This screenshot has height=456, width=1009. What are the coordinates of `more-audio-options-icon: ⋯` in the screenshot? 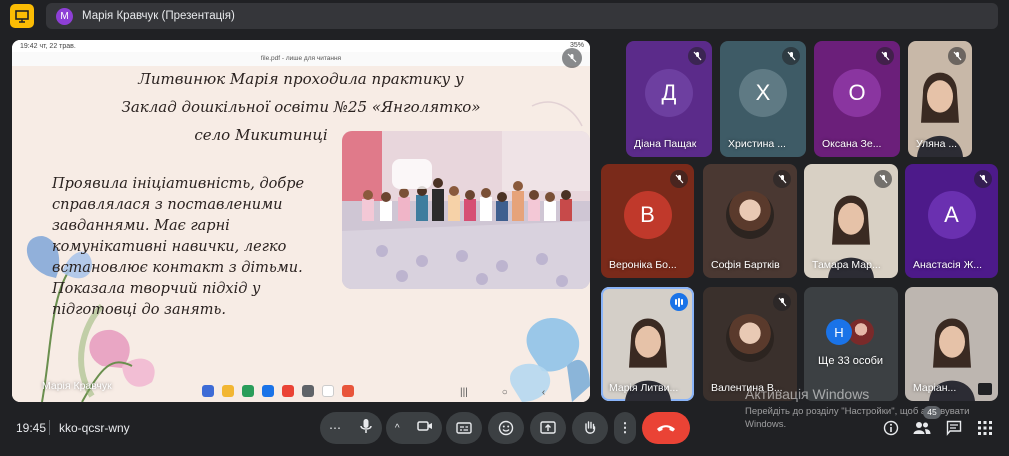 It's located at (335, 428).